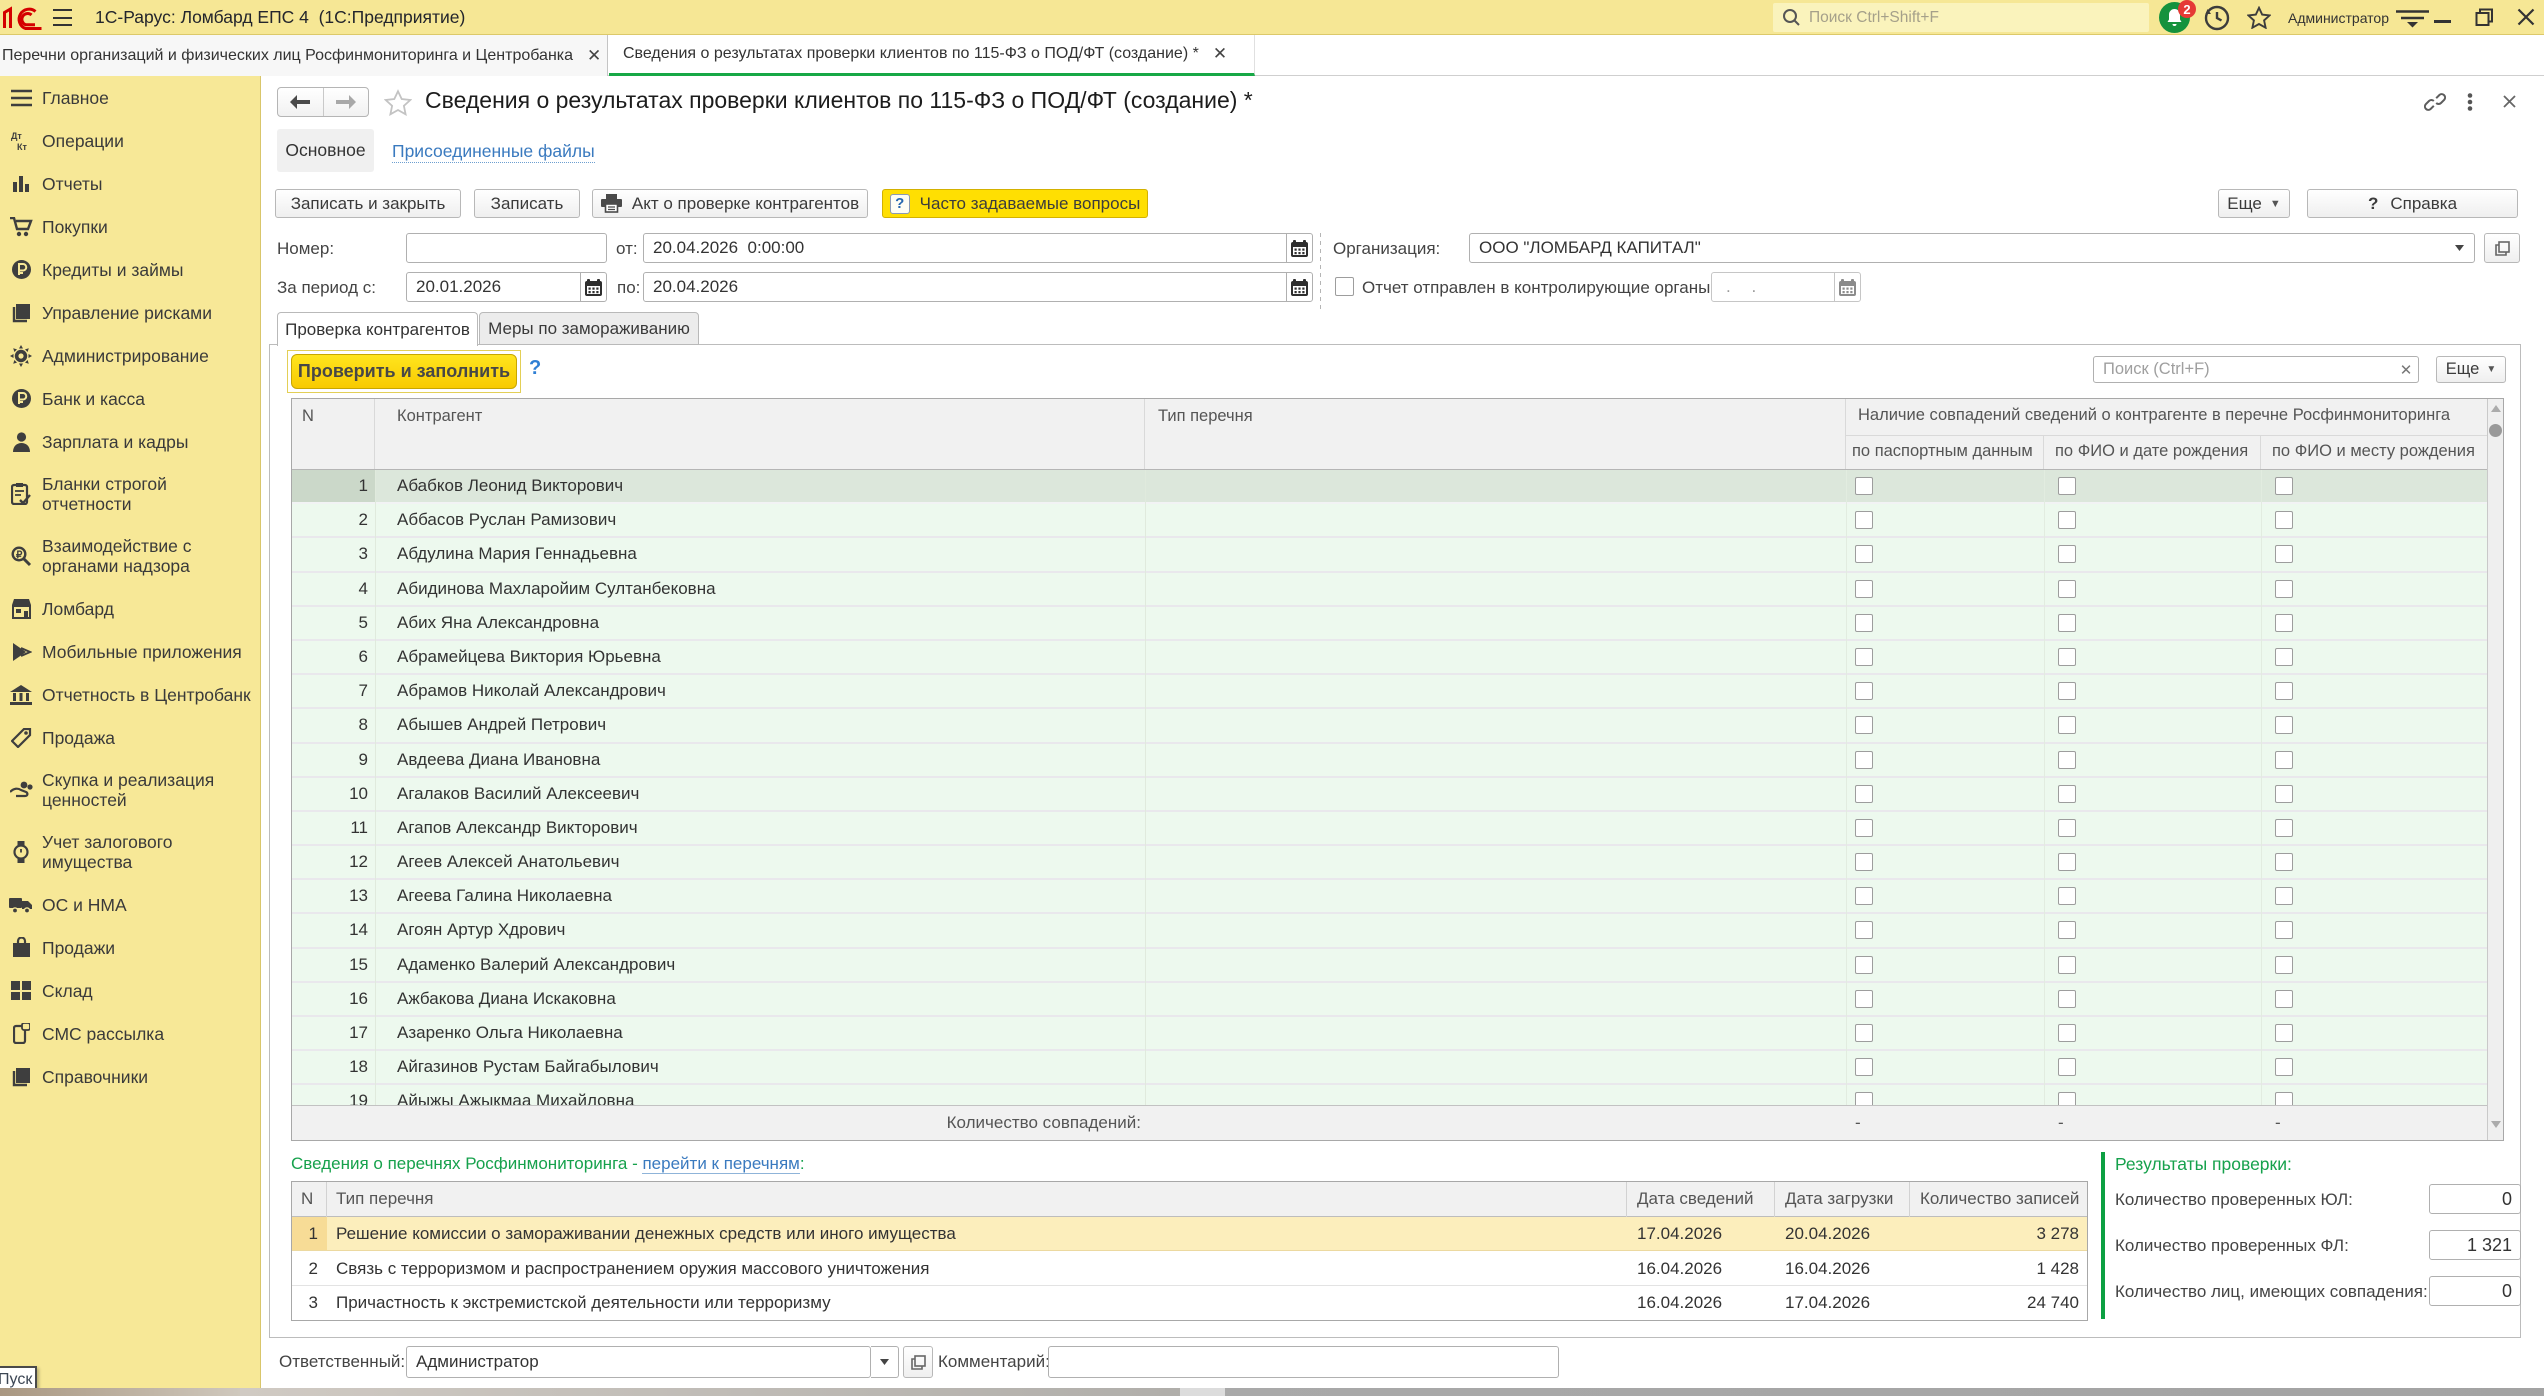  What do you see at coordinates (16, 136) in the screenshot?
I see `svg-text: Дт` at bounding box center [16, 136].